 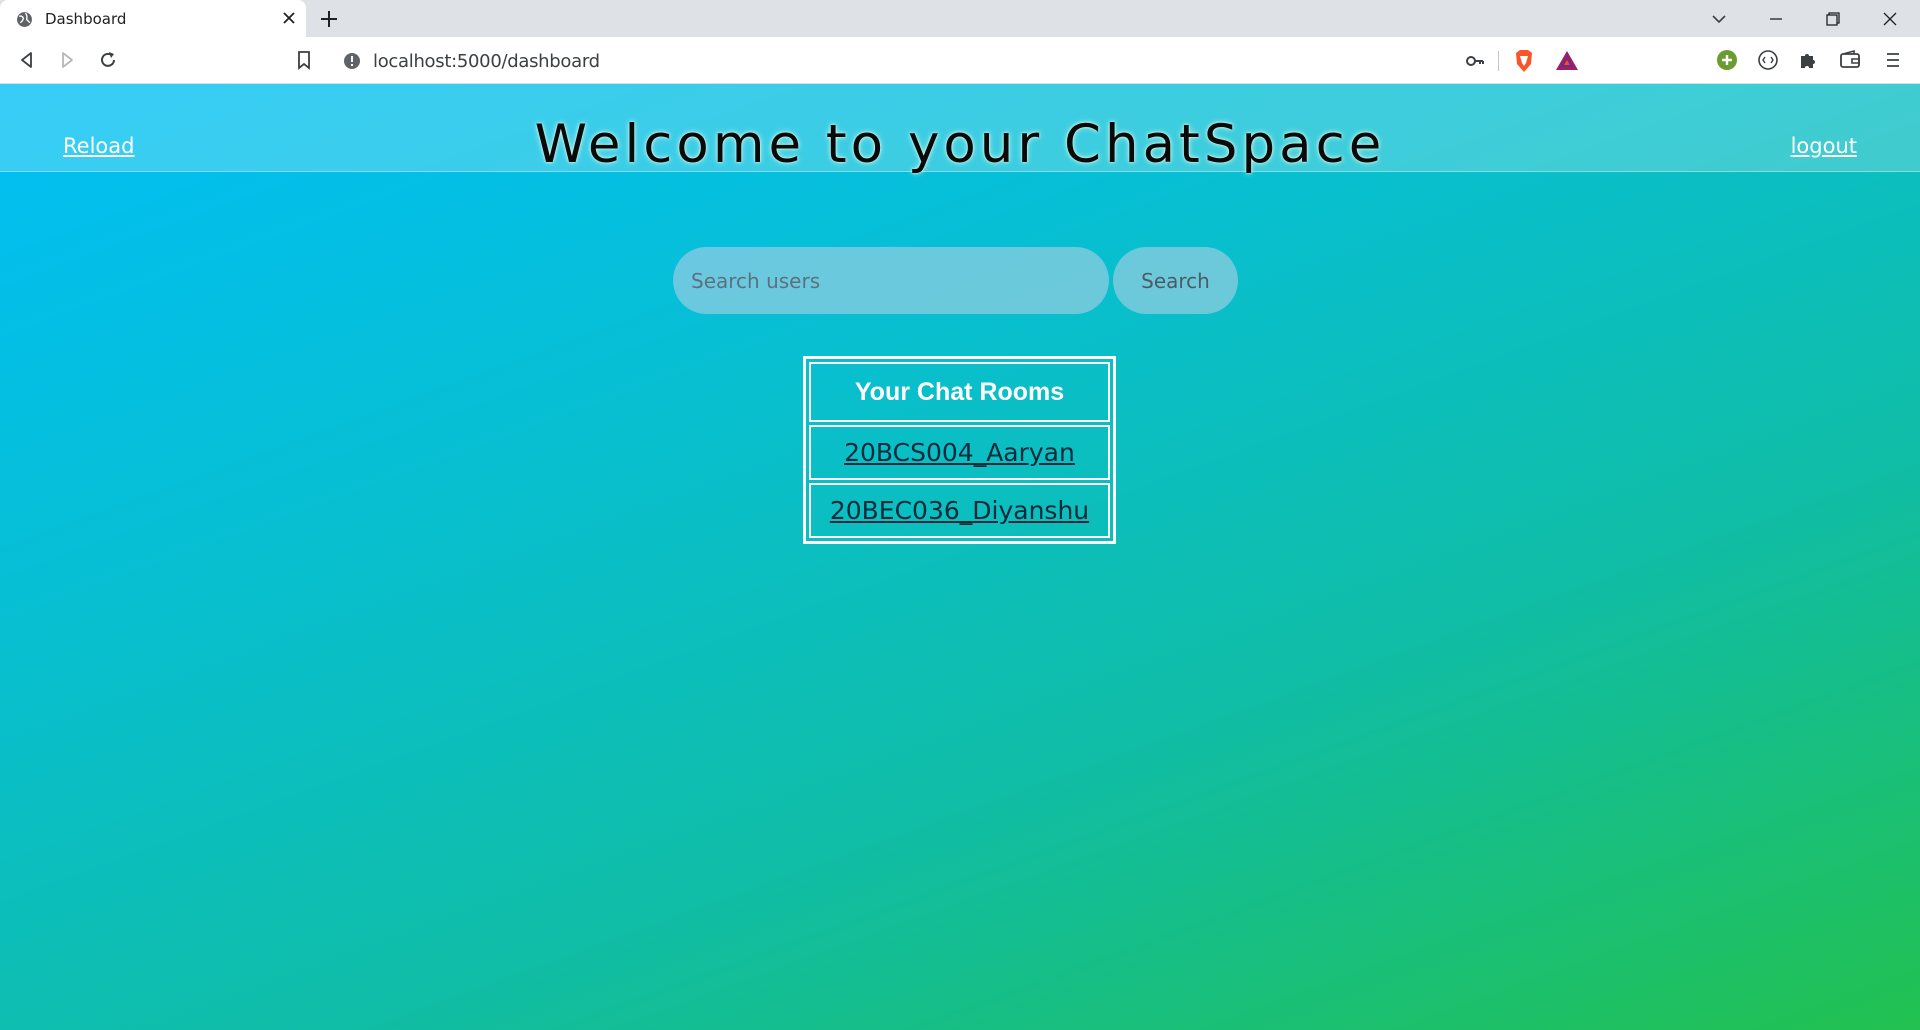 I want to click on brave-shields-icon, so click(x=1524, y=61).